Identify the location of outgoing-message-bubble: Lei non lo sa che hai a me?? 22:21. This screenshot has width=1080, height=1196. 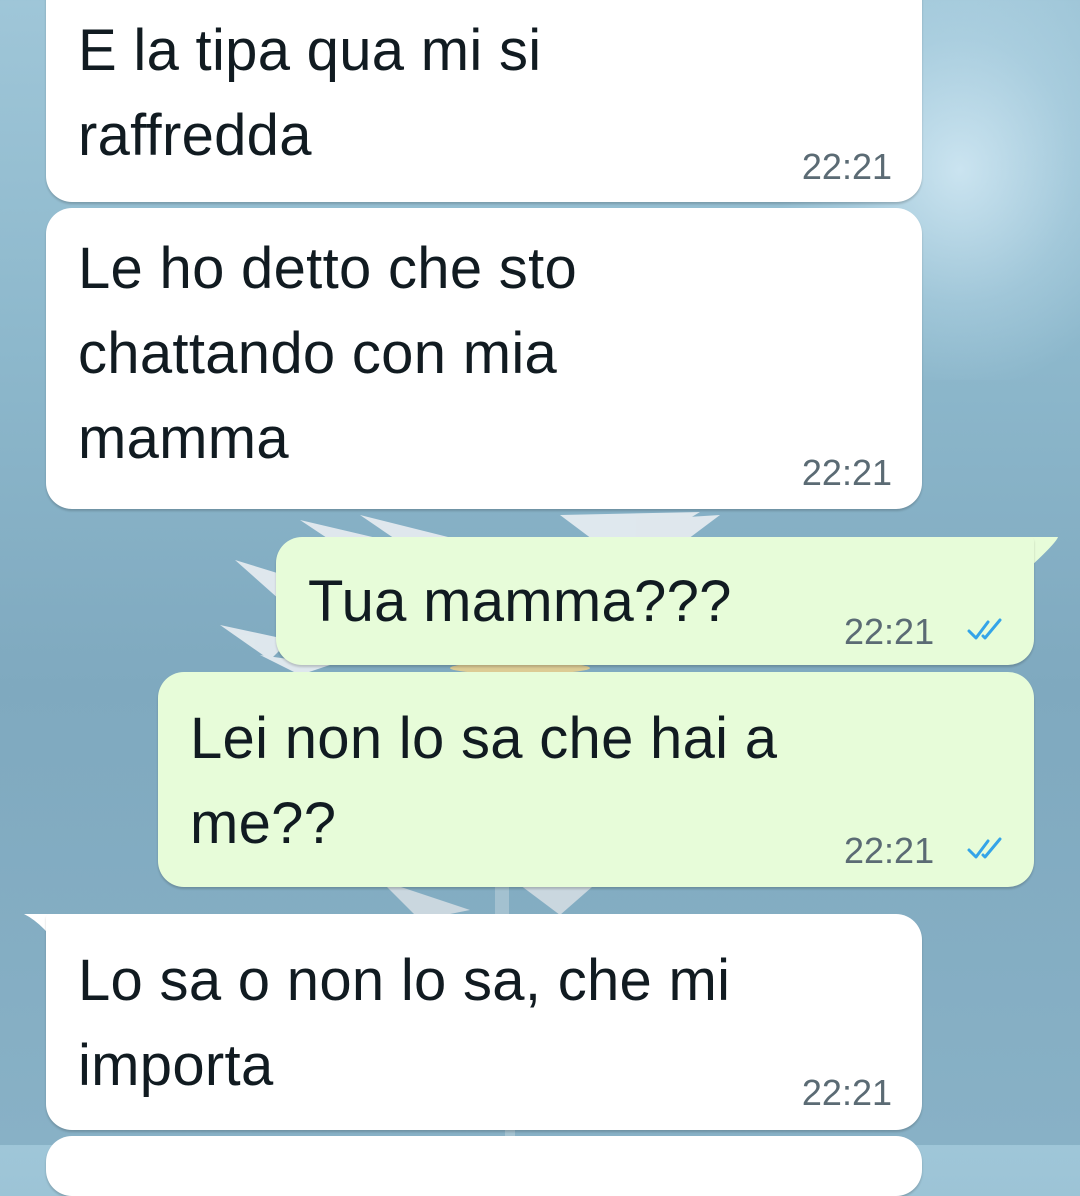
(596, 779).